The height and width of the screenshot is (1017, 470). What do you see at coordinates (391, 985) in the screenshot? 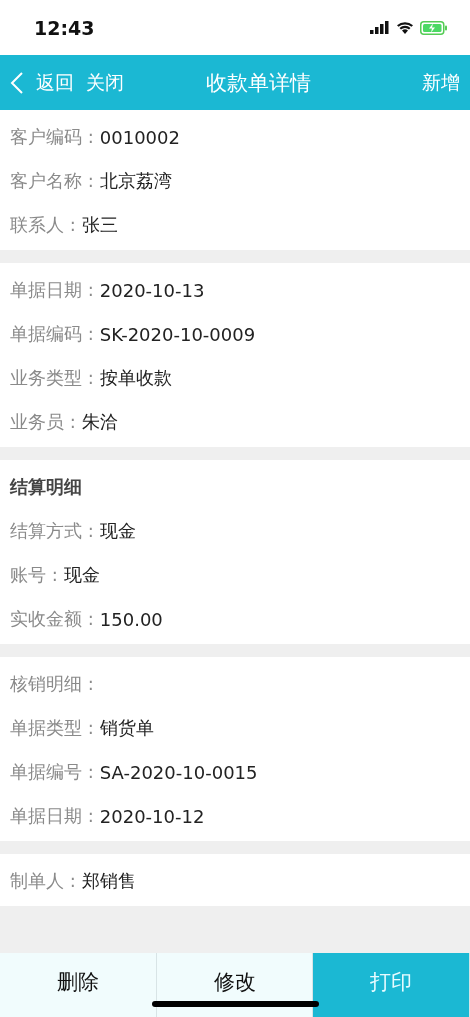
I see `action-button: 打印` at bounding box center [391, 985].